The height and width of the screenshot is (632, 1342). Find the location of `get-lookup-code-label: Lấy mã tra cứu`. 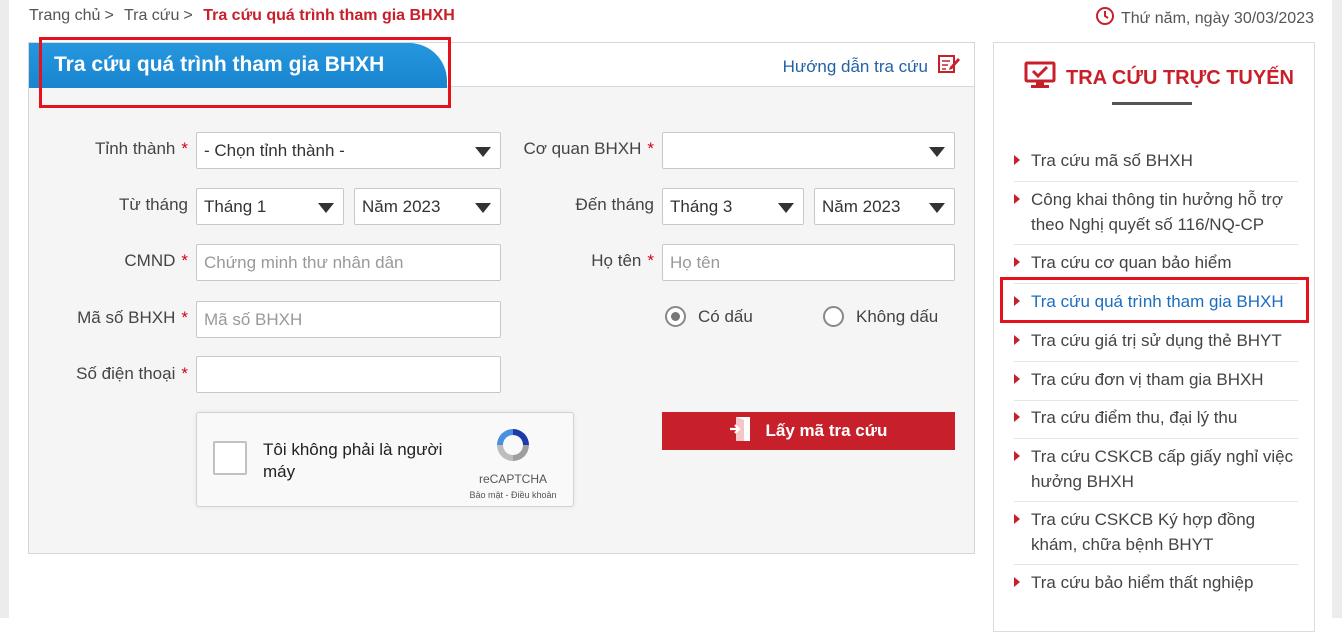

get-lookup-code-label: Lấy mã tra cứu is located at coordinates (826, 430).